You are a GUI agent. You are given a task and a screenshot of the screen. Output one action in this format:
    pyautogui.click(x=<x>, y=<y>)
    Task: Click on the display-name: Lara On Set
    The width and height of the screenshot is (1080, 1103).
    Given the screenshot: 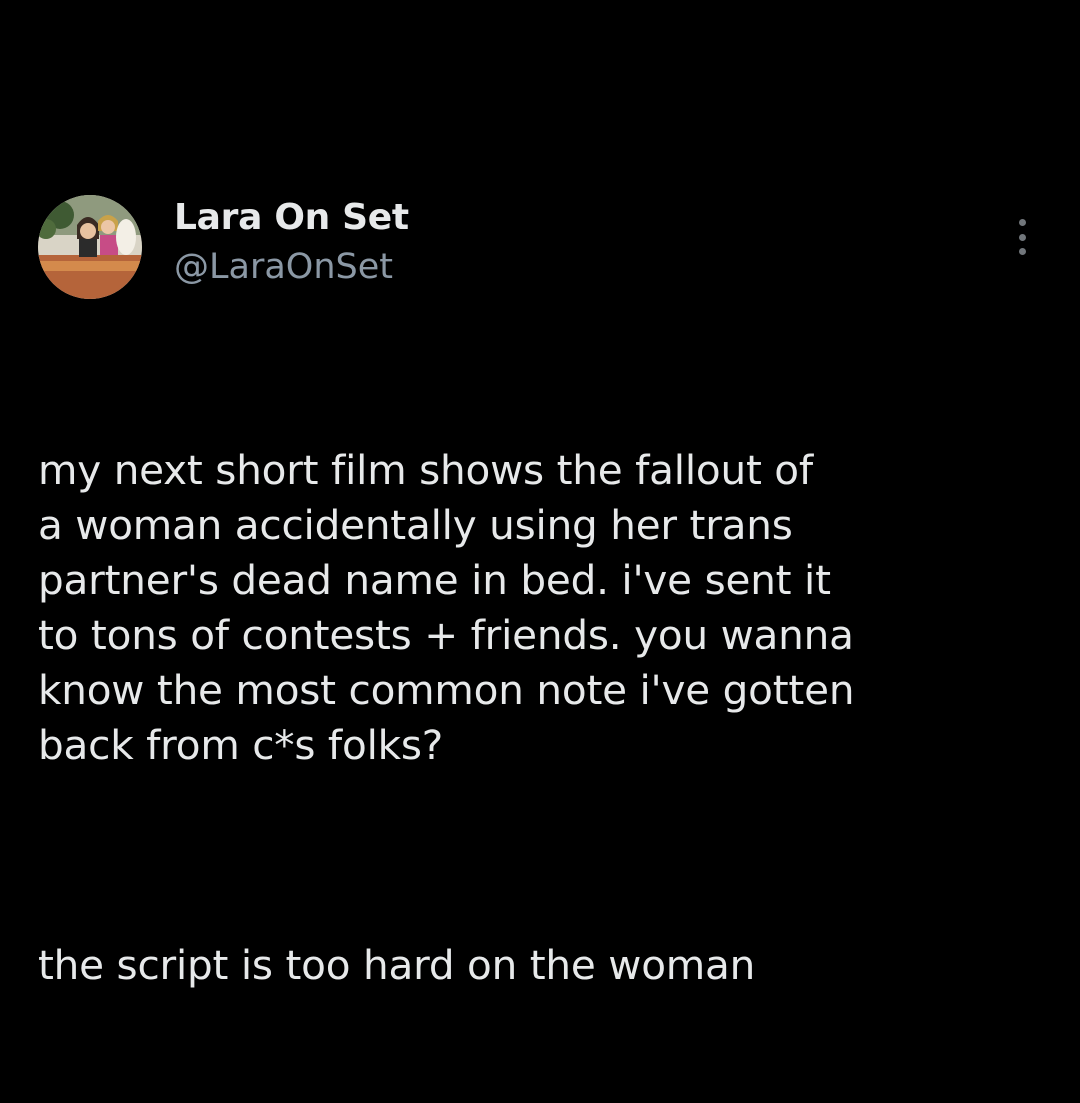 What is the action you would take?
    pyautogui.click(x=291, y=218)
    